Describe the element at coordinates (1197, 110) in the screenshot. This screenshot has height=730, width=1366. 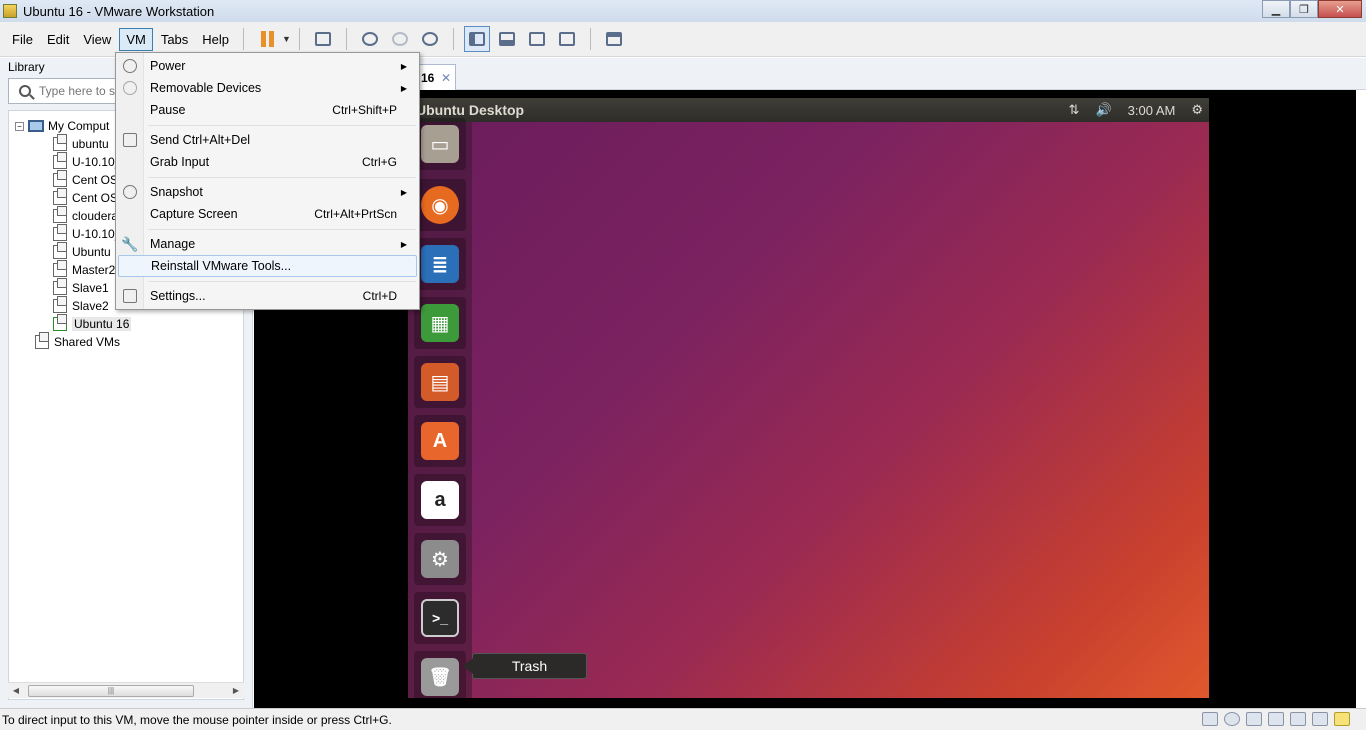
I see `system-gear-icon: ⚙` at that location.